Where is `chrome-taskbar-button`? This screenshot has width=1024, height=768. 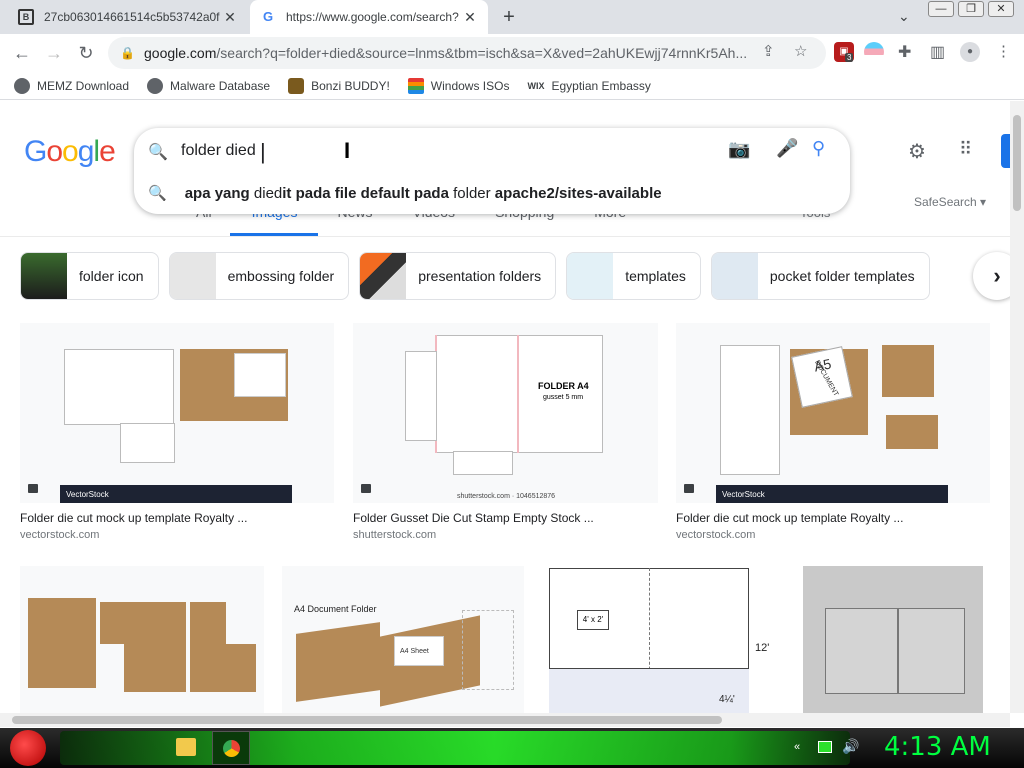
chrome-taskbar-button is located at coordinates (231, 748).